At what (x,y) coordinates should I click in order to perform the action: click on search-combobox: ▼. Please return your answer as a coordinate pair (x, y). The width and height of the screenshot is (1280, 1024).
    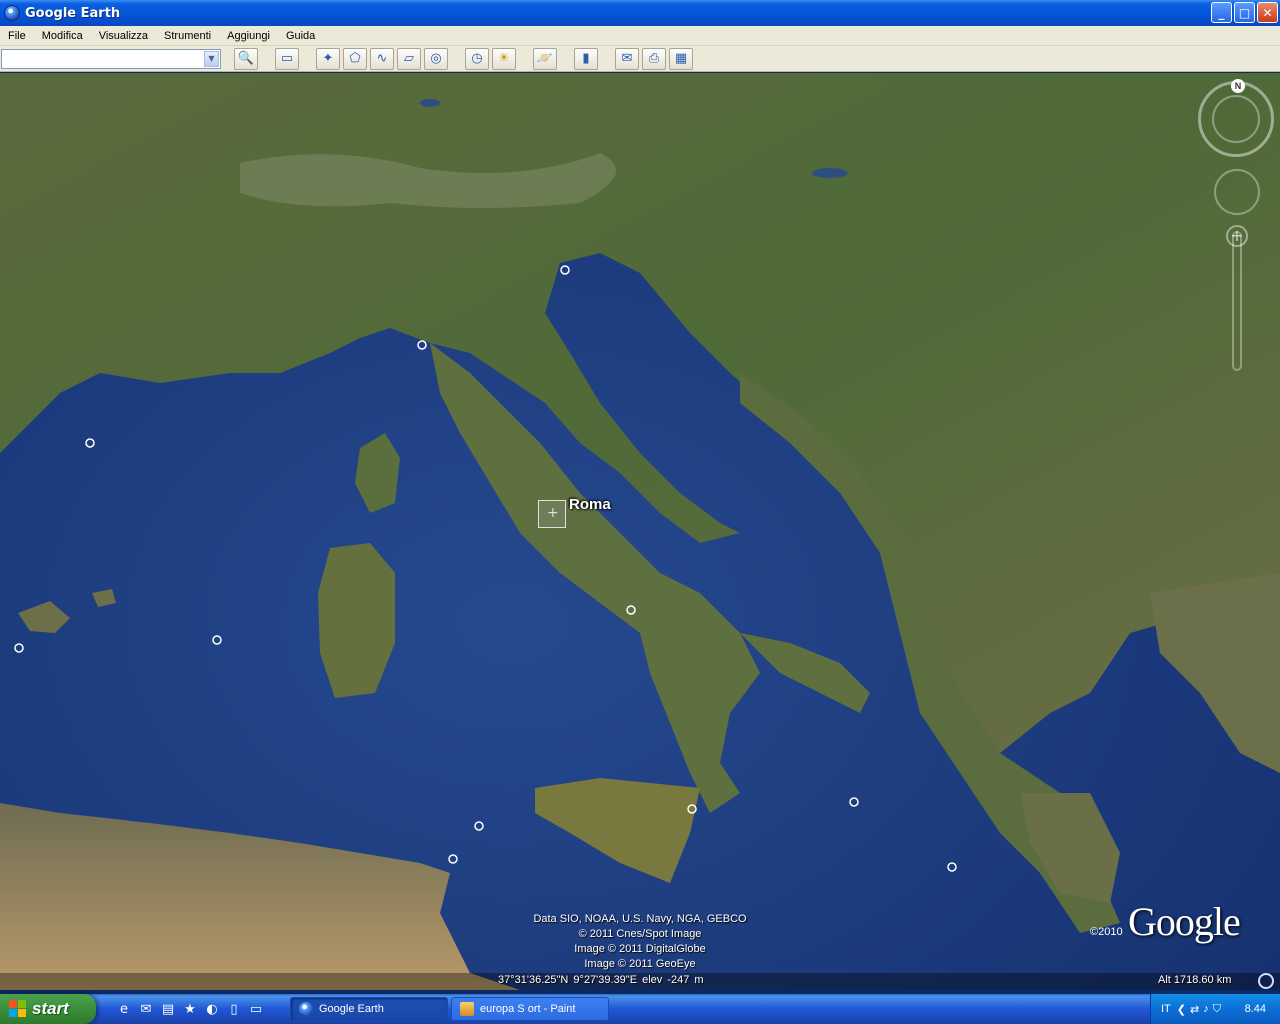
    Looking at the image, I should click on (111, 58).